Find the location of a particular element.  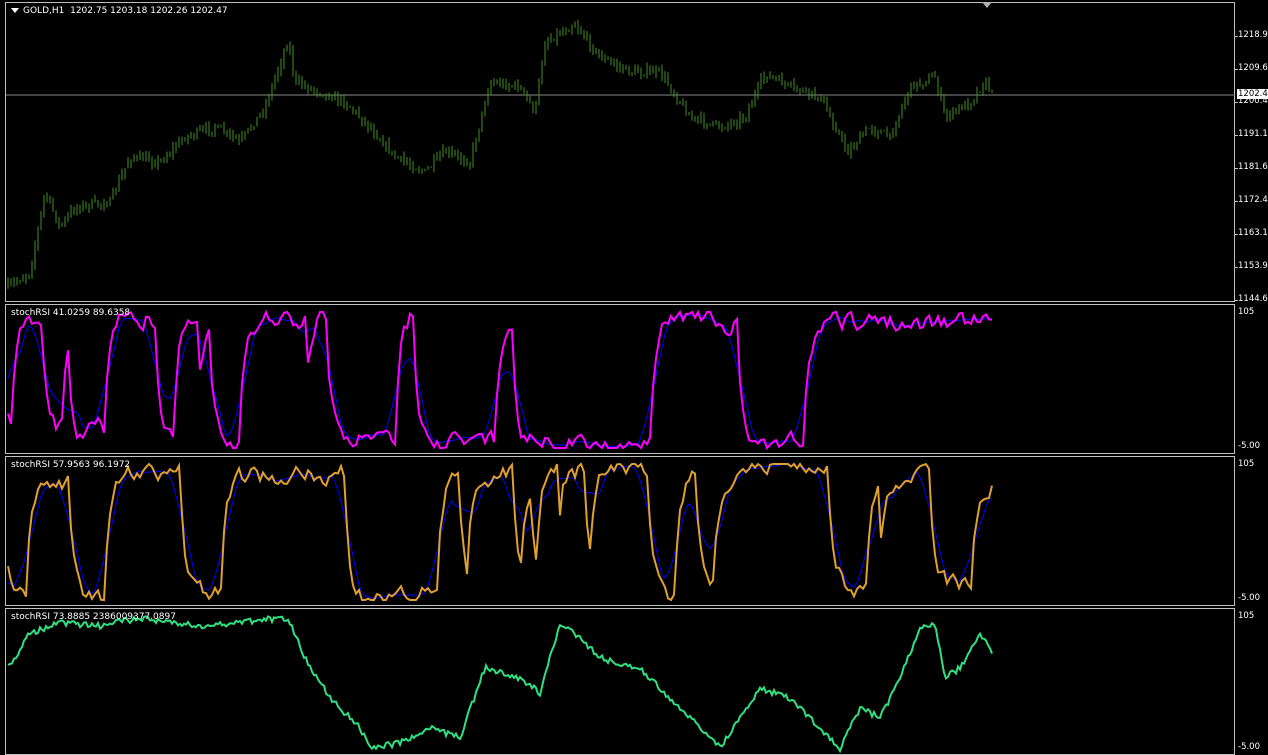

indicator-label: stochRSI 41.0259 89.6358 is located at coordinates (71, 313).